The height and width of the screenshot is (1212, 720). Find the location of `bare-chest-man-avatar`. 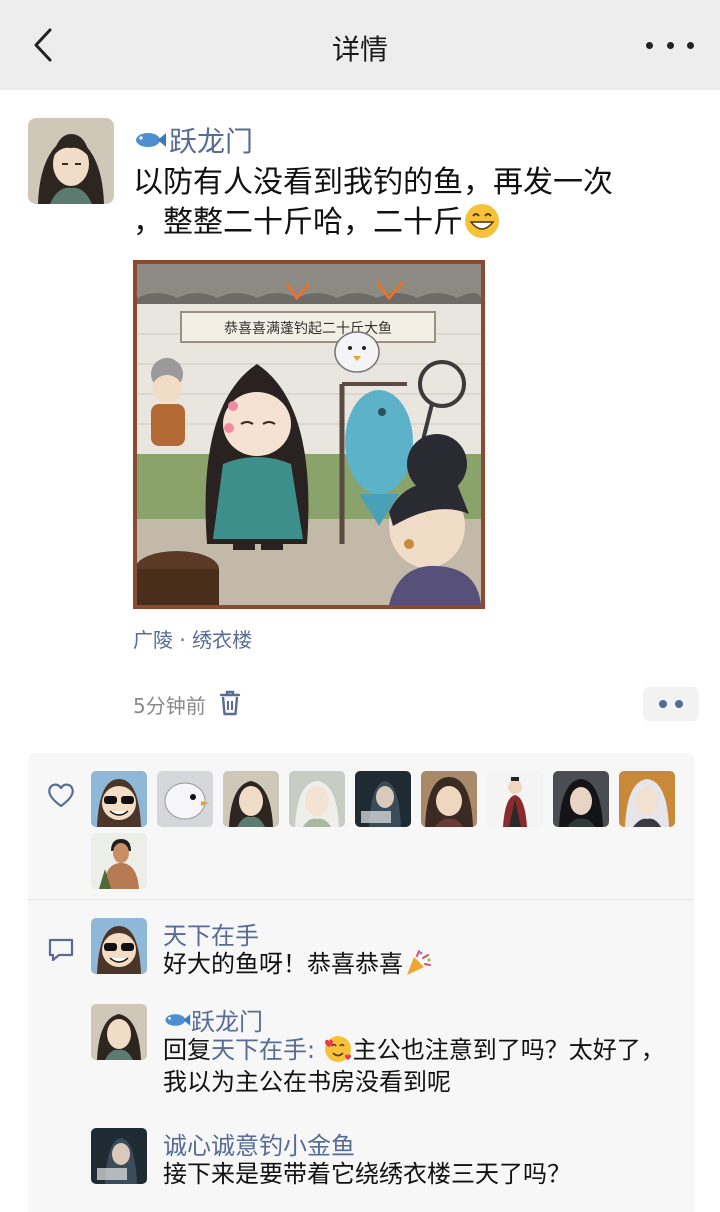

bare-chest-man-avatar is located at coordinates (119, 861).